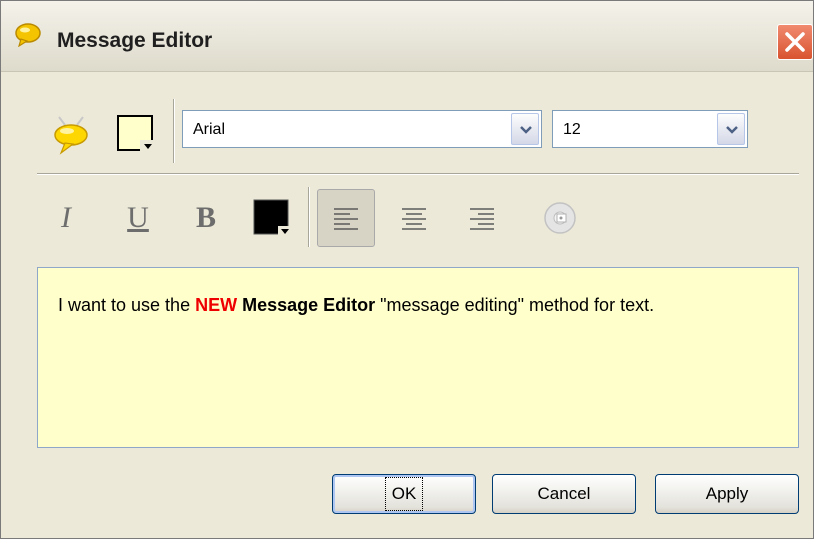  What do you see at coordinates (66, 218) in the screenshot?
I see `italic-button: I` at bounding box center [66, 218].